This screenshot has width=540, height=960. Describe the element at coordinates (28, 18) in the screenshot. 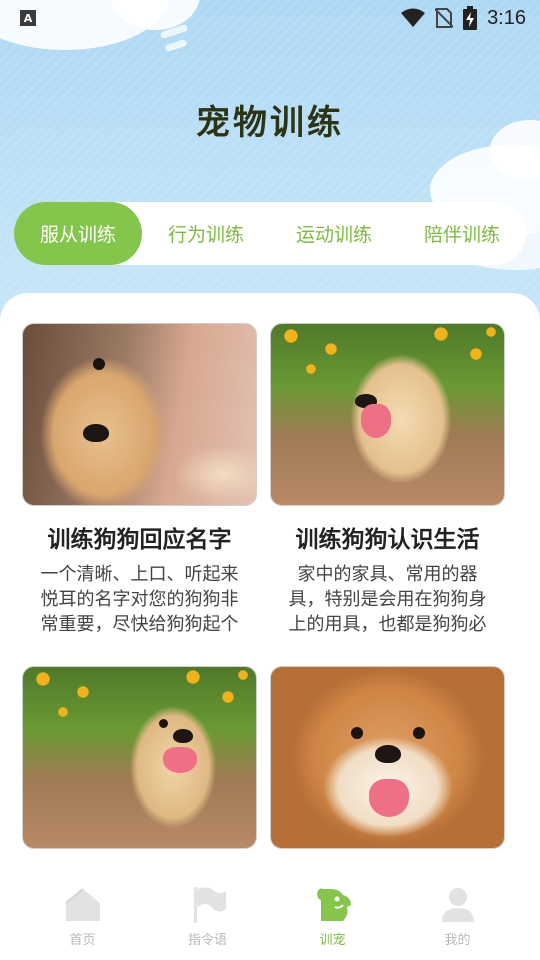

I see `app-notification-icon: A` at that location.